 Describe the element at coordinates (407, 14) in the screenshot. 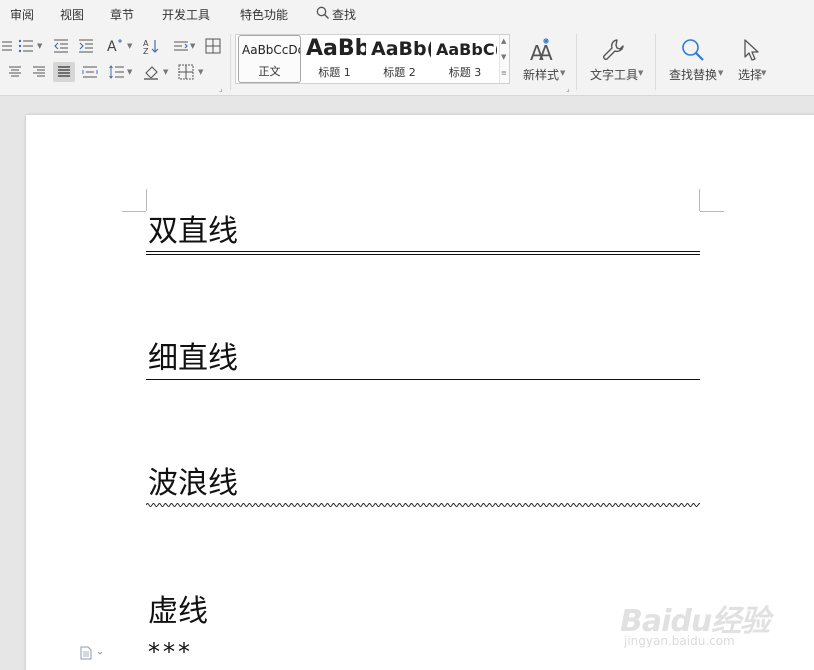

I see `menu-bar: 审阅 视图 章节 开发工具 特色功能 查找` at that location.